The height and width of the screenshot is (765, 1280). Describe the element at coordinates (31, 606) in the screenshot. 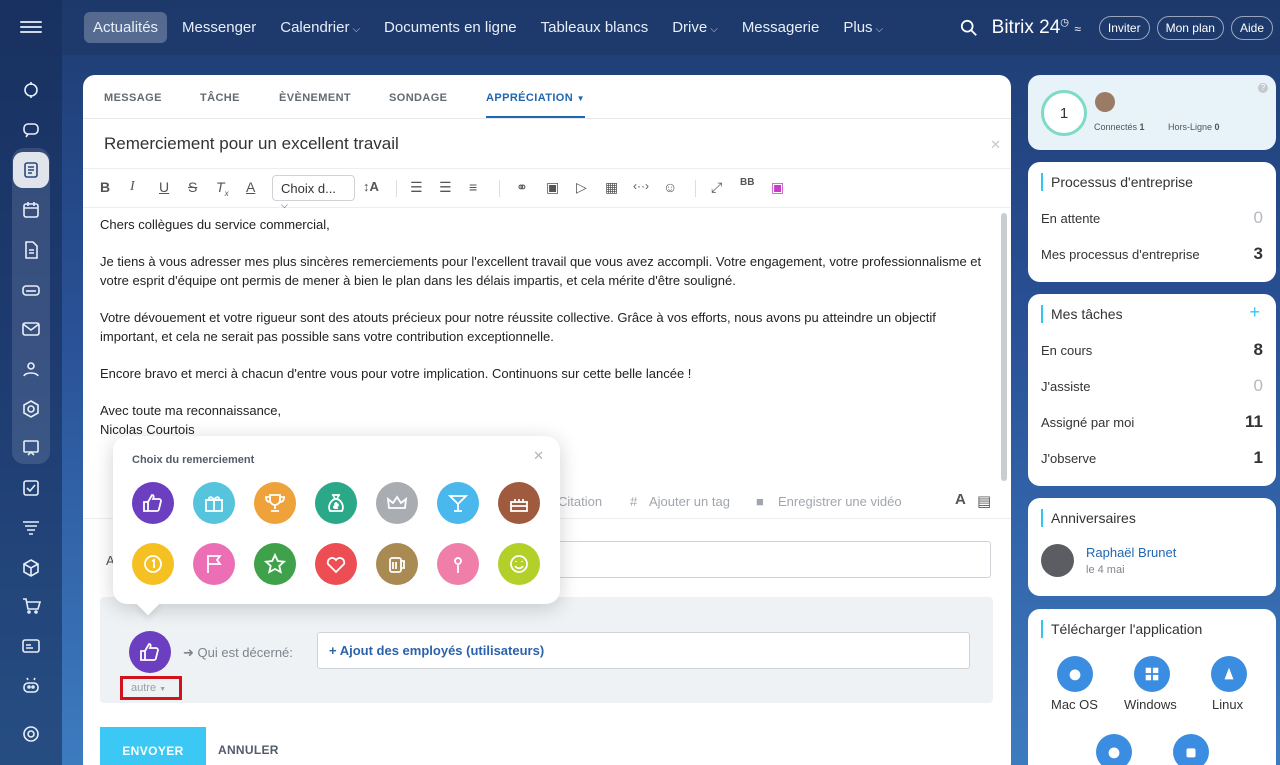

I see `cart-icon` at that location.